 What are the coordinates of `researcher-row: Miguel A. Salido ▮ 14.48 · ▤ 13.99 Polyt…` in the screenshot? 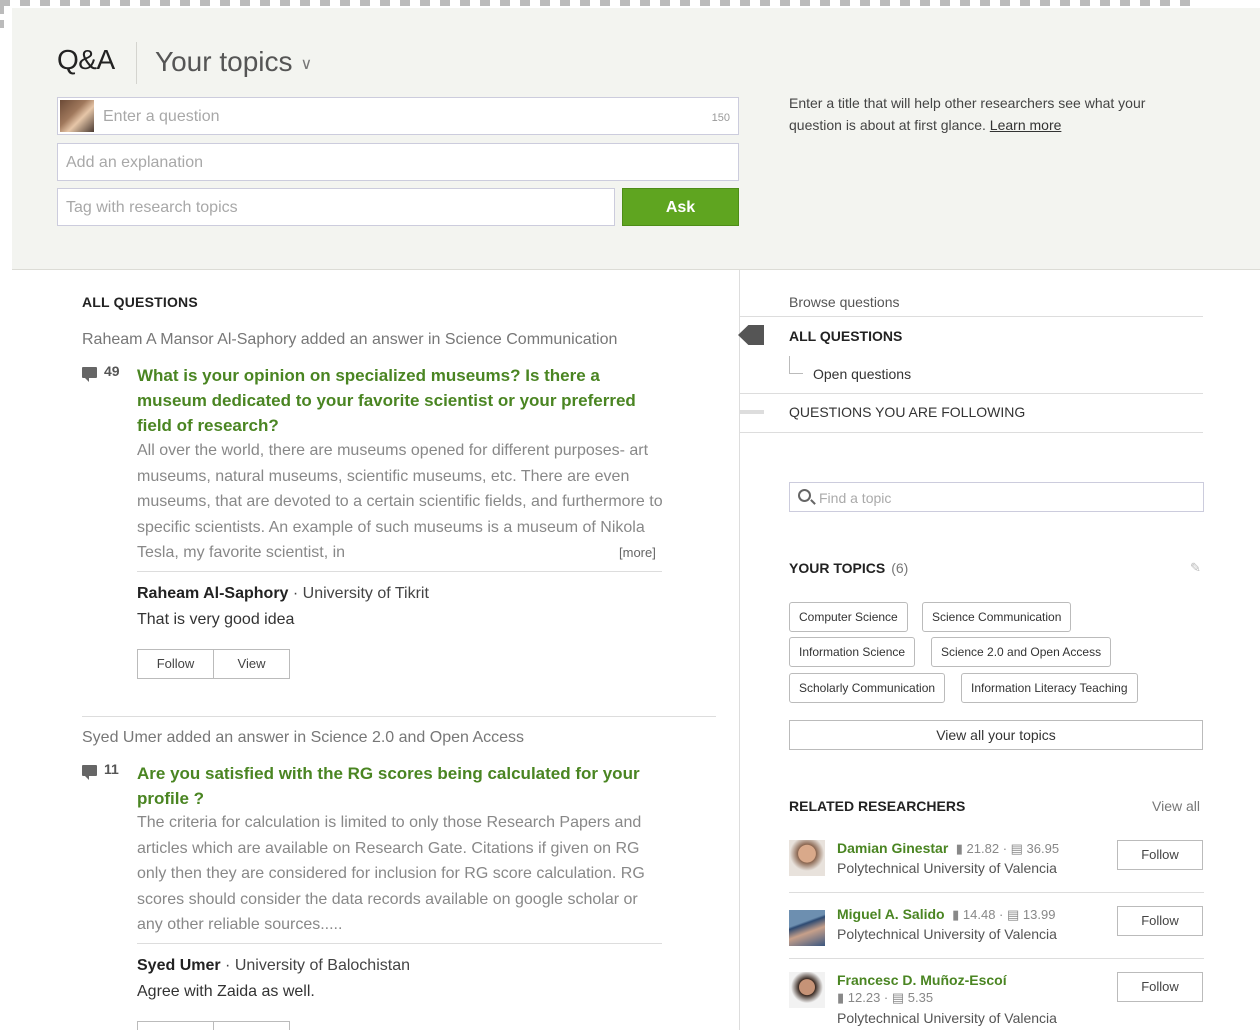 It's located at (996, 936).